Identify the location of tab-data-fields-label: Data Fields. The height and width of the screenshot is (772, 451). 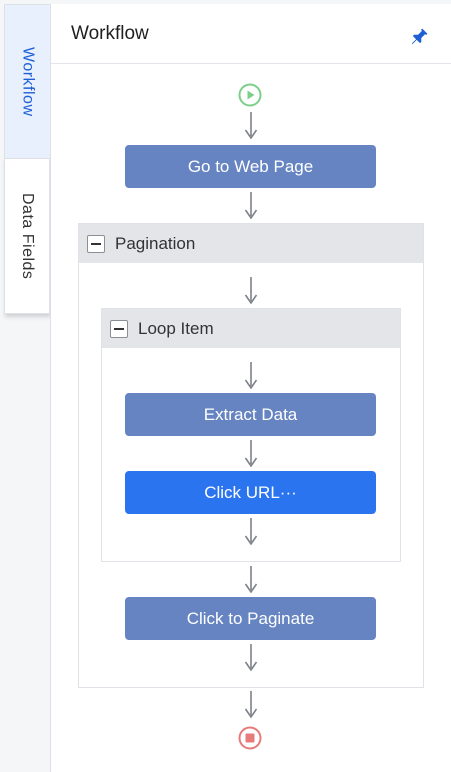
(27, 236).